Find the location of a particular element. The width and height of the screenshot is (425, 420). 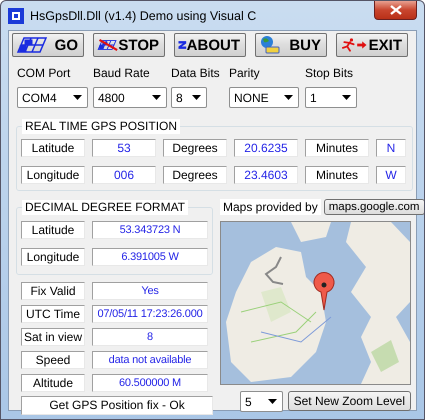

setting-label: COM Port is located at coordinates (44, 73).